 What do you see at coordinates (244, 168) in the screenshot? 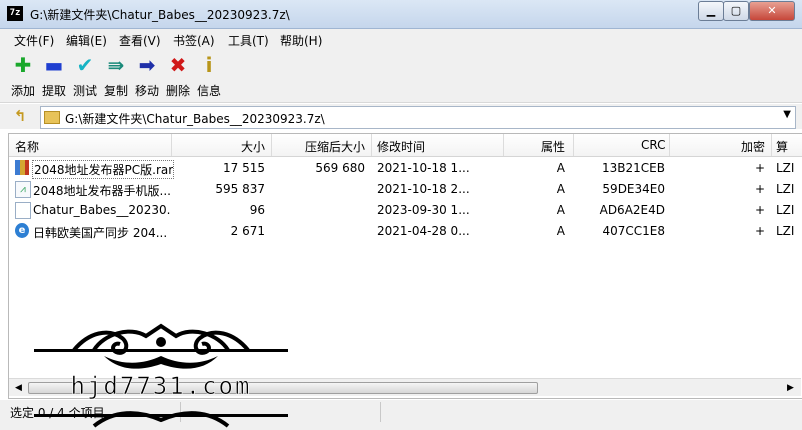
I see `file-size: 17 515` at bounding box center [244, 168].